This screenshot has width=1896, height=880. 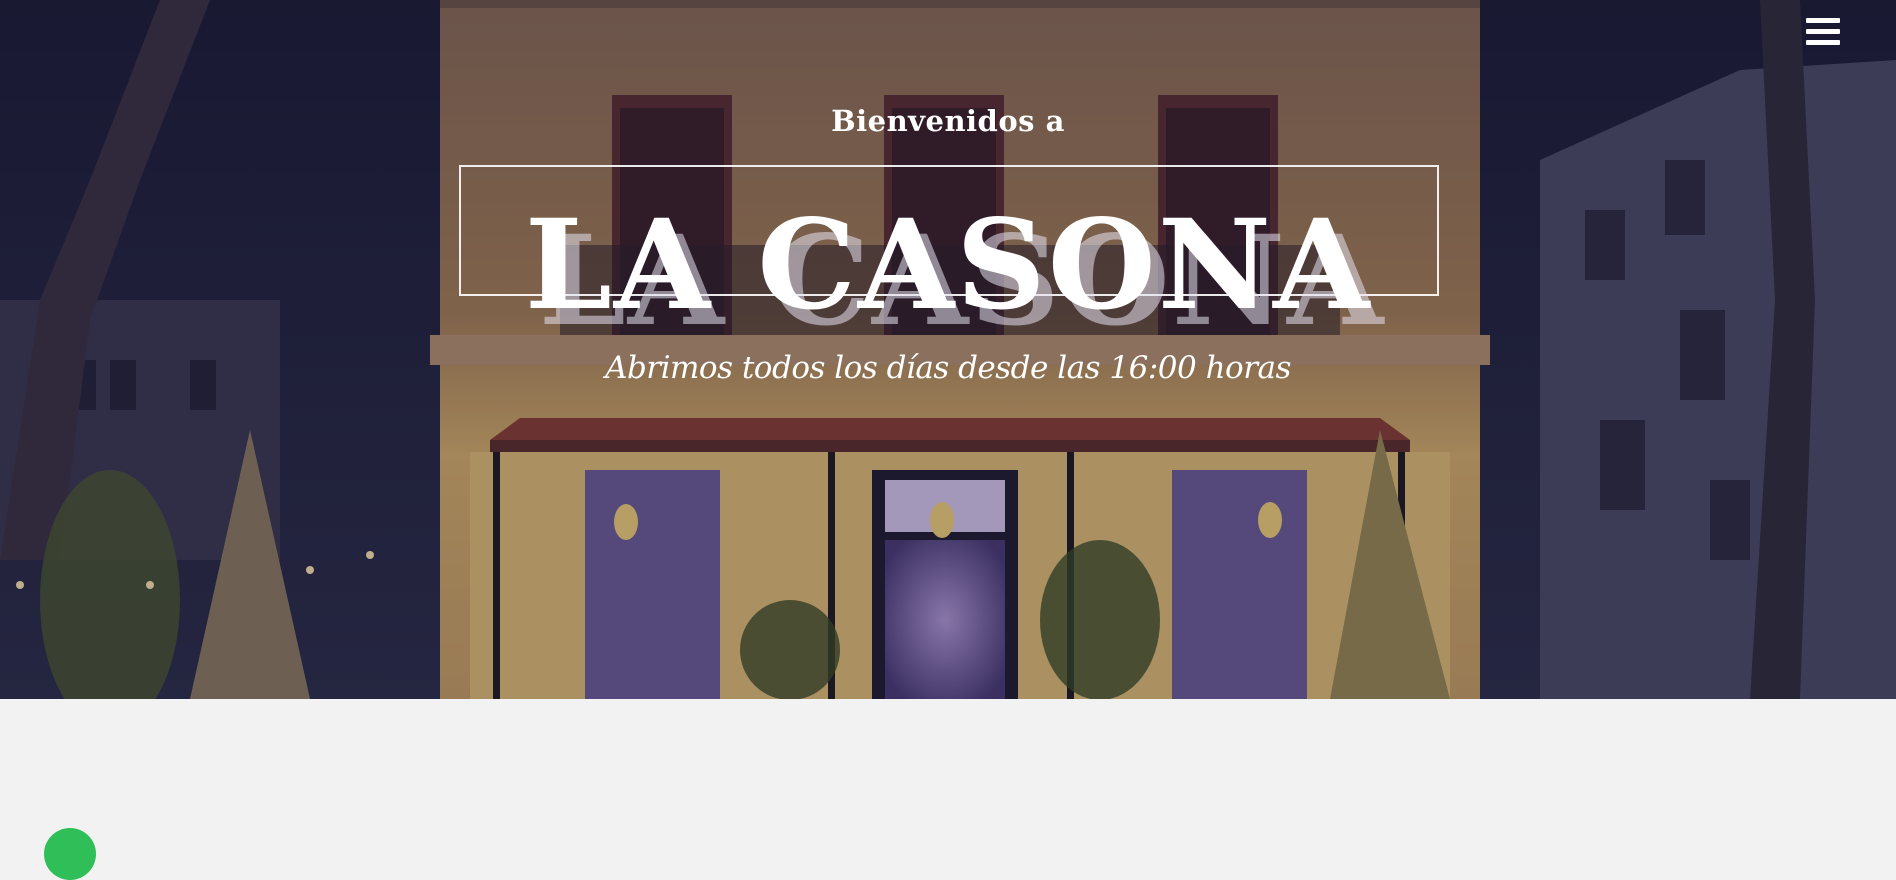 I want to click on menu-bar-middle, so click(x=1823, y=31).